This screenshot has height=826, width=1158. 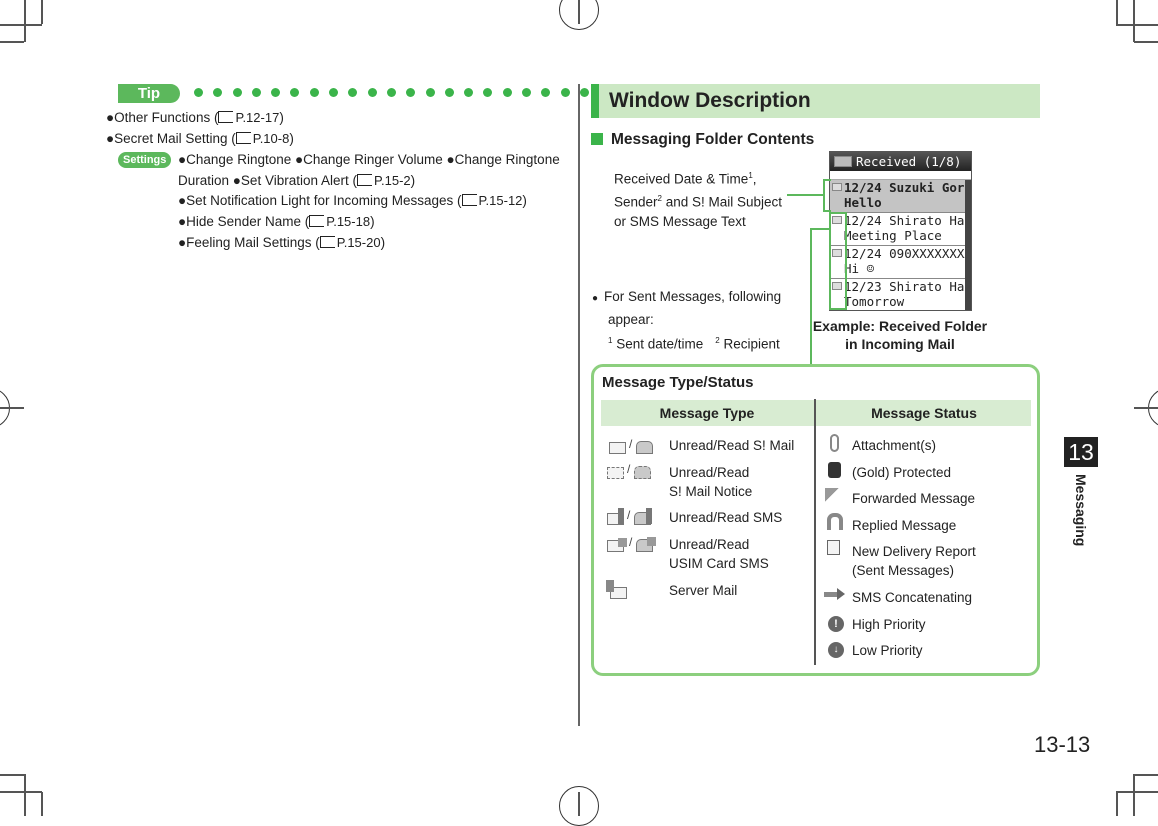 I want to click on chapter-number: 13, so click(x=1081, y=452).